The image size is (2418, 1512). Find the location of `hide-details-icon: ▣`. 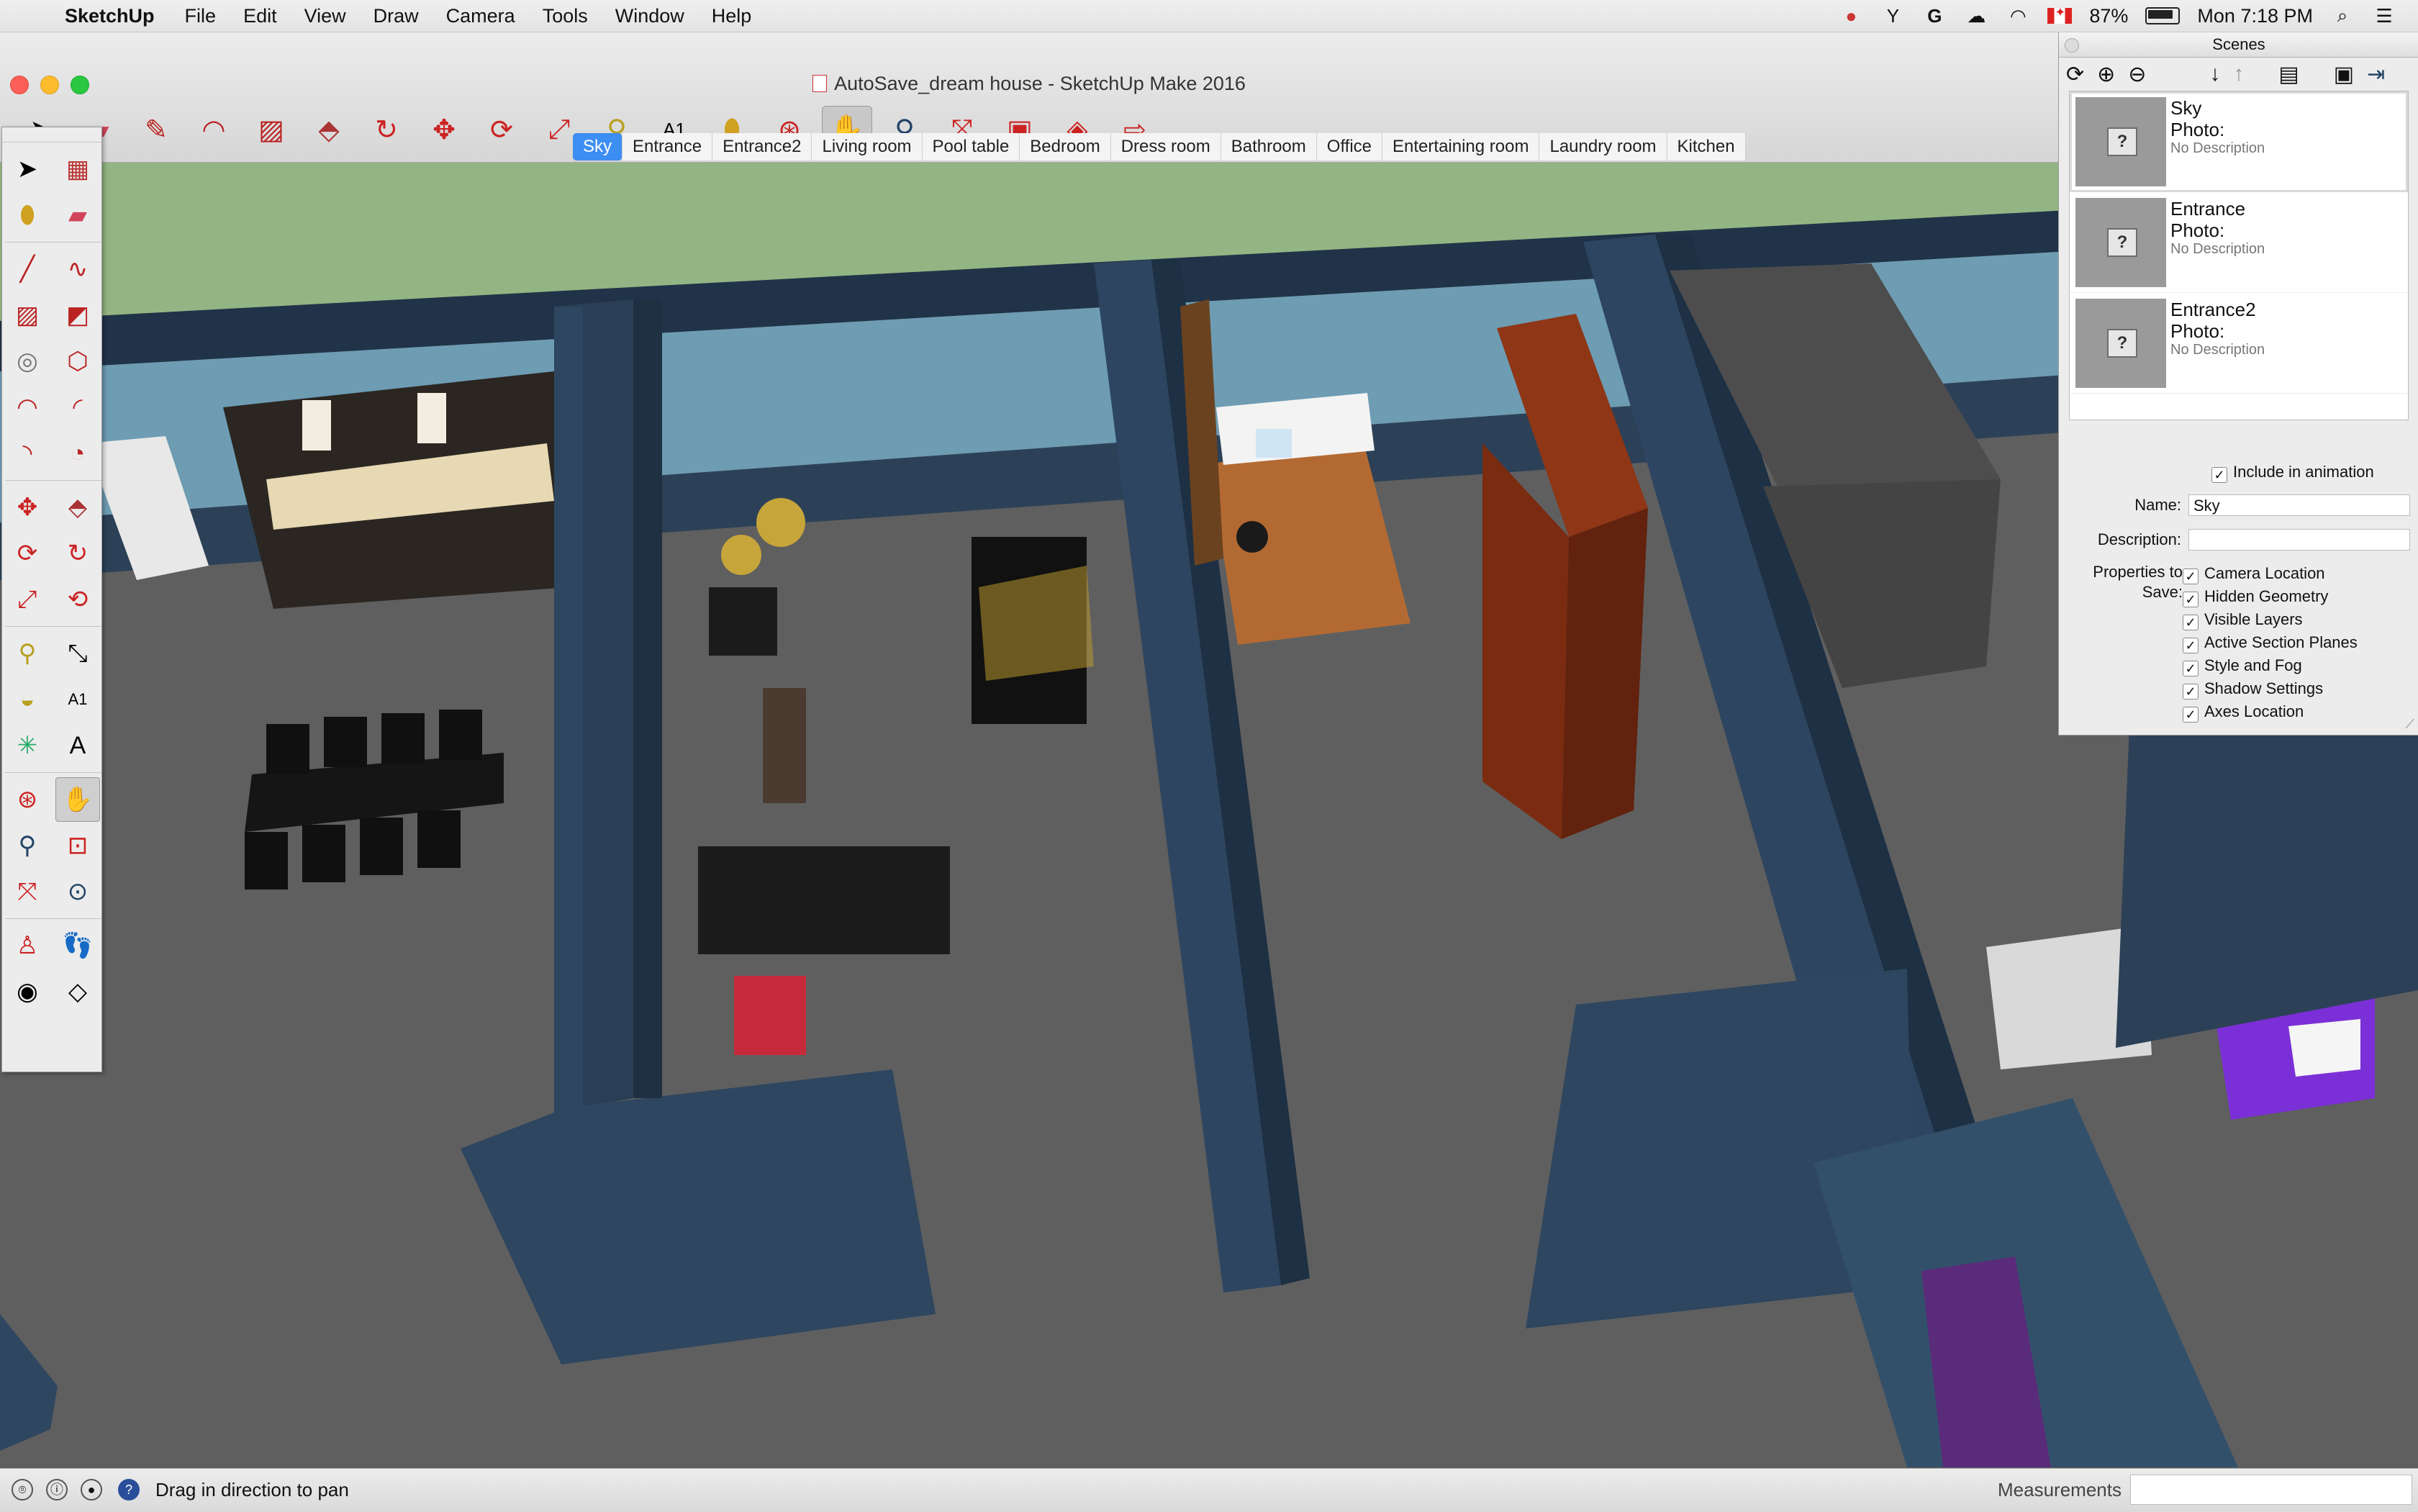

hide-details-icon: ▣ is located at coordinates (2344, 75).